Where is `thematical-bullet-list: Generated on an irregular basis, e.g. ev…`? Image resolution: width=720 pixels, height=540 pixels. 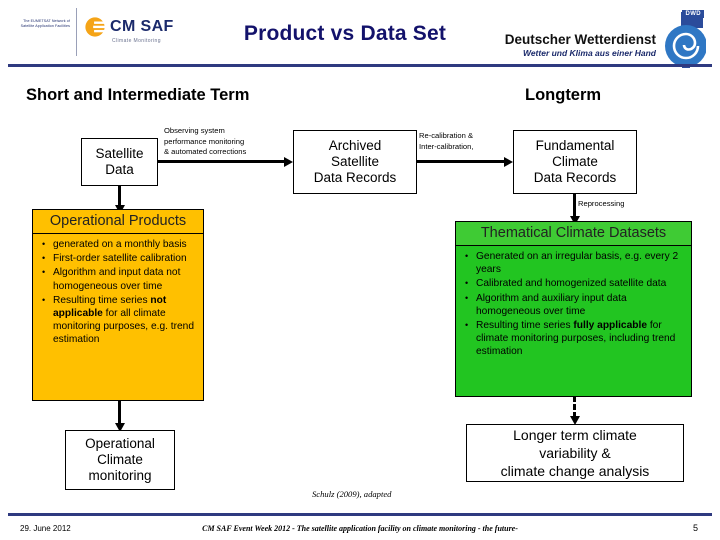 thematical-bullet-list: Generated on an irregular basis, e.g. ev… is located at coordinates (572, 304).